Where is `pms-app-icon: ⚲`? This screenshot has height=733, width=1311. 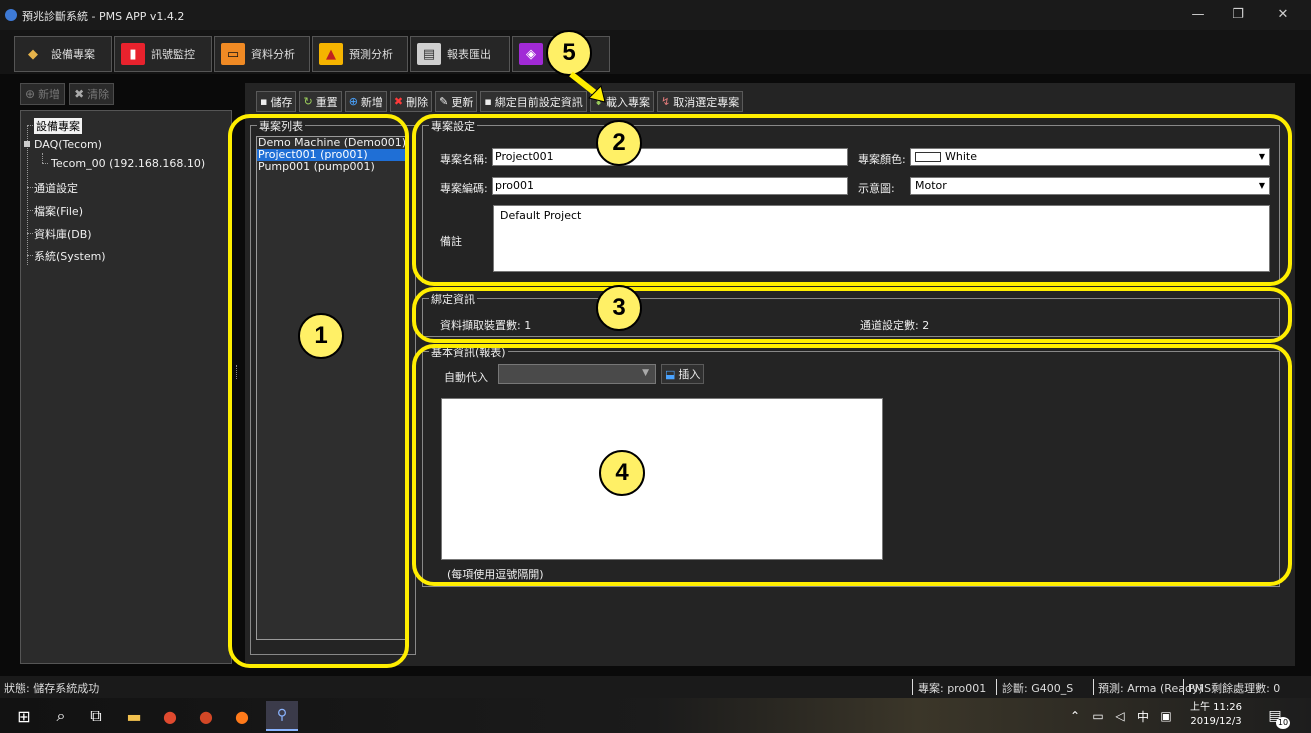
pms-app-icon: ⚲ is located at coordinates (282, 716).